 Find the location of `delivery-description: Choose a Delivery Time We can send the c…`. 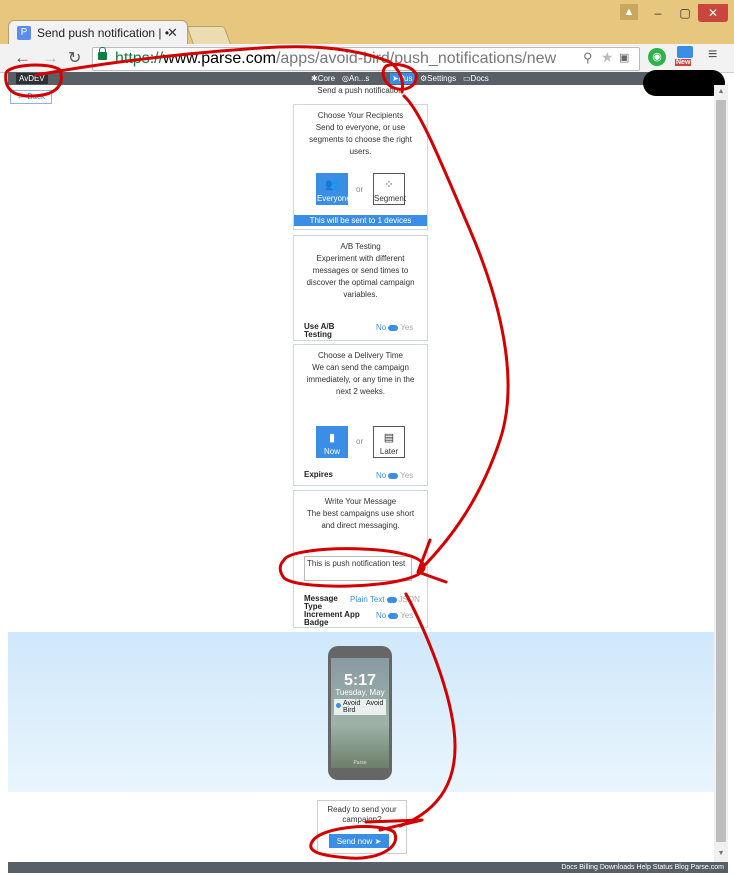

delivery-description: Choose a Delivery Time We can send the c… is located at coordinates (360, 373).